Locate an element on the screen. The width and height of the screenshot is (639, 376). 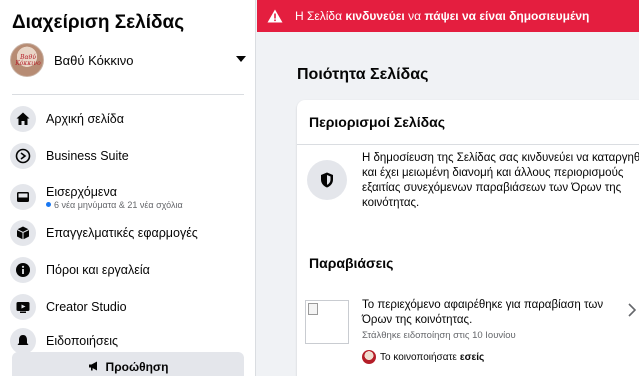
creator-studio-icon is located at coordinates (23, 307).